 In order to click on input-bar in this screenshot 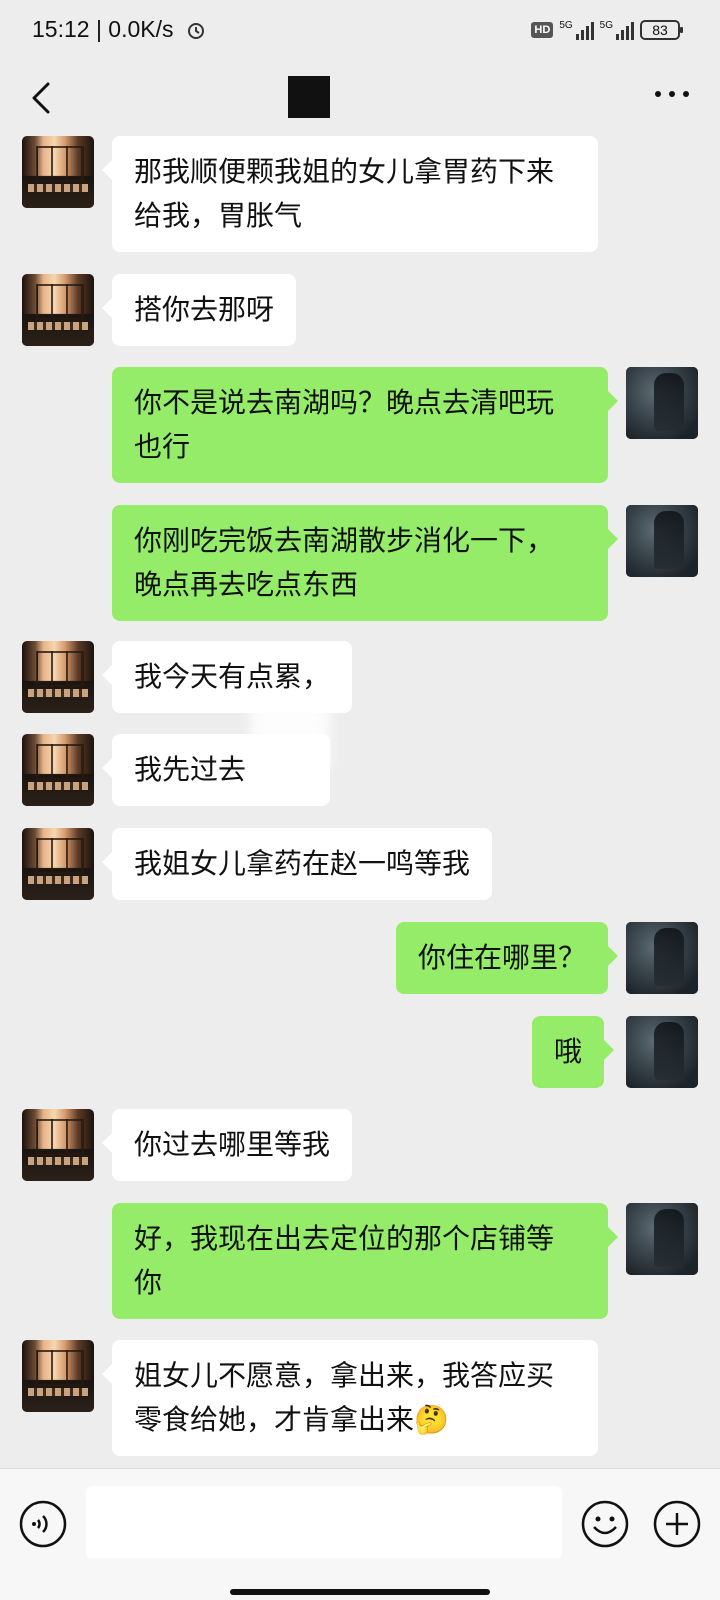, I will do `click(360, 1534)`.